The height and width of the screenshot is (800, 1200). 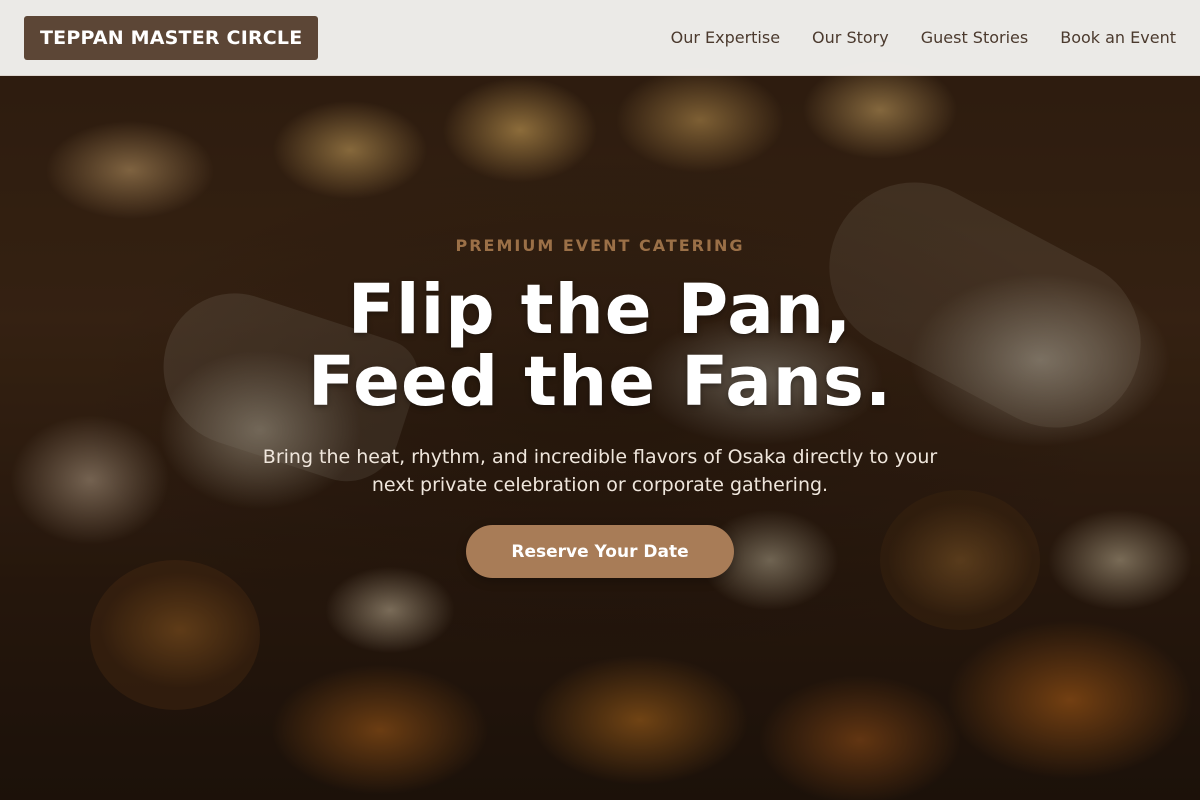 What do you see at coordinates (975, 37) in the screenshot?
I see `nav-link-guest-stories: Guest Stories` at bounding box center [975, 37].